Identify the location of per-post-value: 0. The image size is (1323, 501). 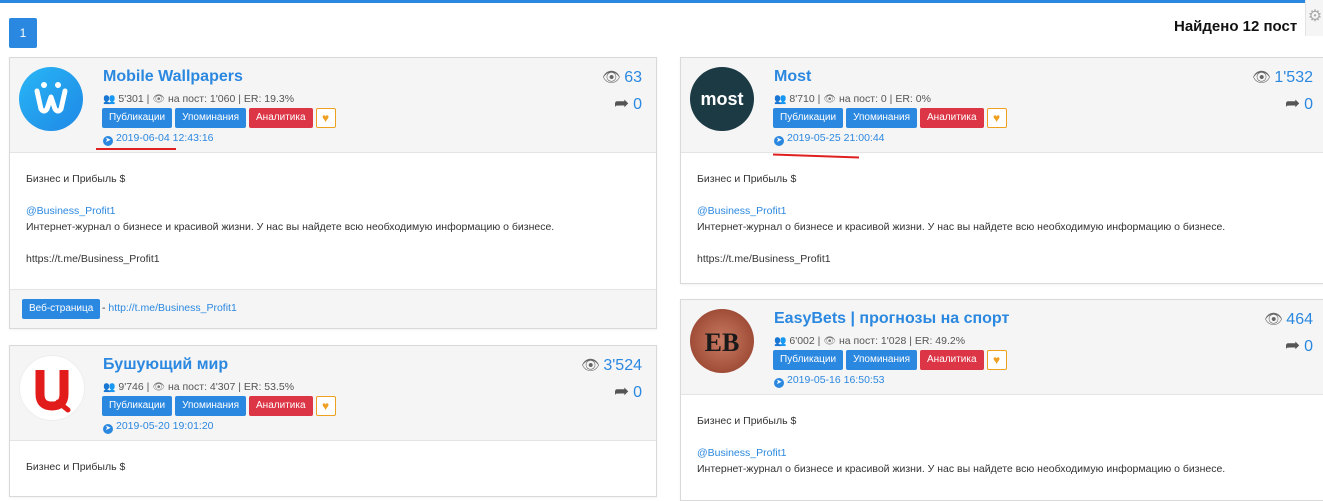
(883, 99).